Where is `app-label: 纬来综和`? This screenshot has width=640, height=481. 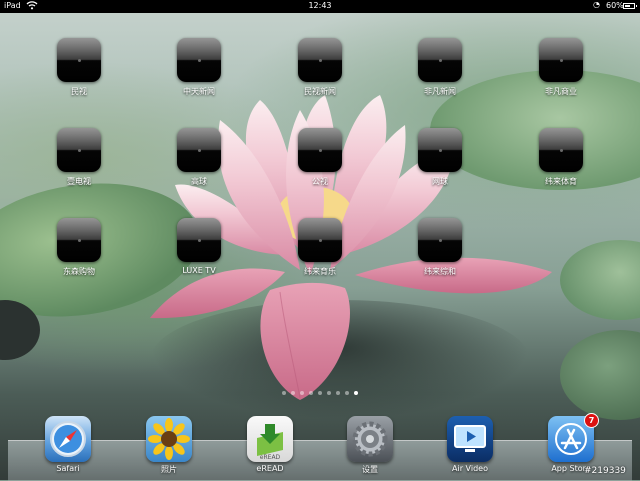 app-label: 纬来综和 is located at coordinates (440, 271).